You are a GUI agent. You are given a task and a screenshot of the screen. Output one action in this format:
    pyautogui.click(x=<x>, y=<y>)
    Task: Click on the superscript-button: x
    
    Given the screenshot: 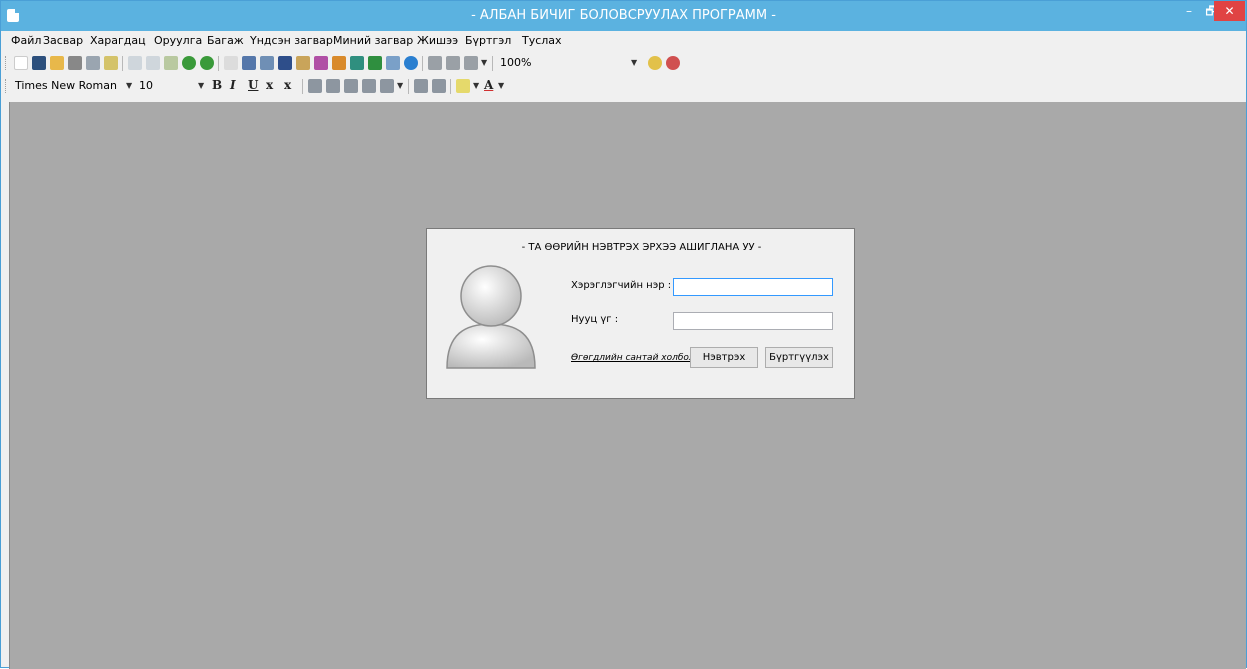 What is the action you would take?
    pyautogui.click(x=287, y=85)
    